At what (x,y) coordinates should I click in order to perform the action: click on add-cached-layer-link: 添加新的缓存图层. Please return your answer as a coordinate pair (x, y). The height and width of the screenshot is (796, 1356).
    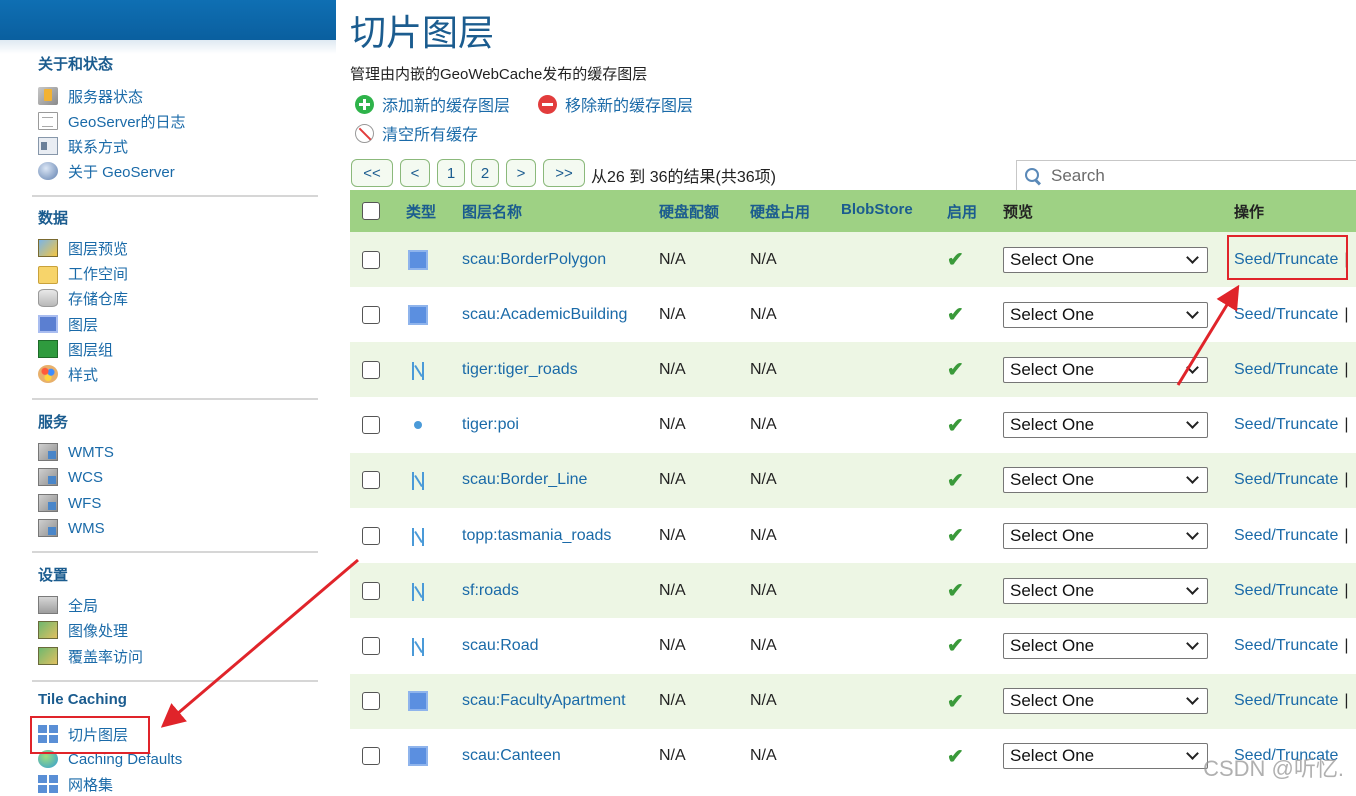
    Looking at the image, I should click on (432, 104).